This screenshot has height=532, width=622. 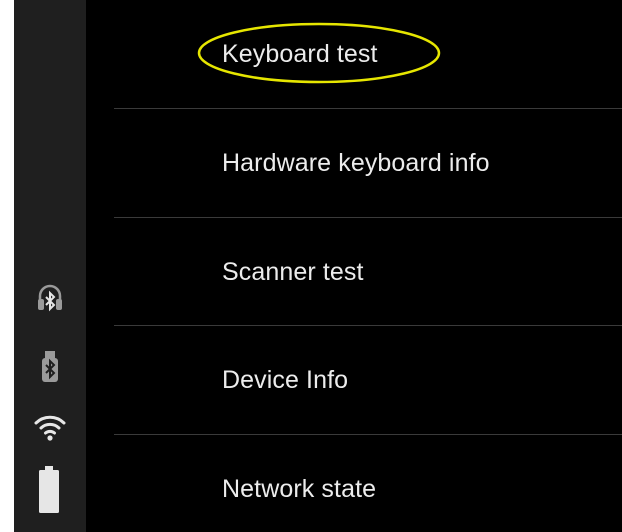 What do you see at coordinates (319, 53) in the screenshot?
I see `highlight-ellipse` at bounding box center [319, 53].